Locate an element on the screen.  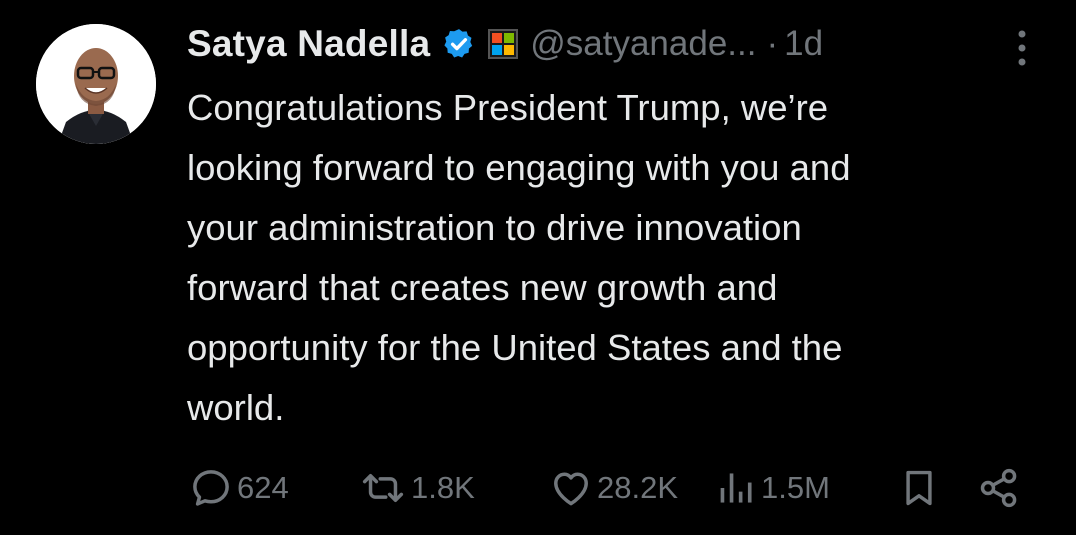
verified-badge-icon is located at coordinates (459, 44).